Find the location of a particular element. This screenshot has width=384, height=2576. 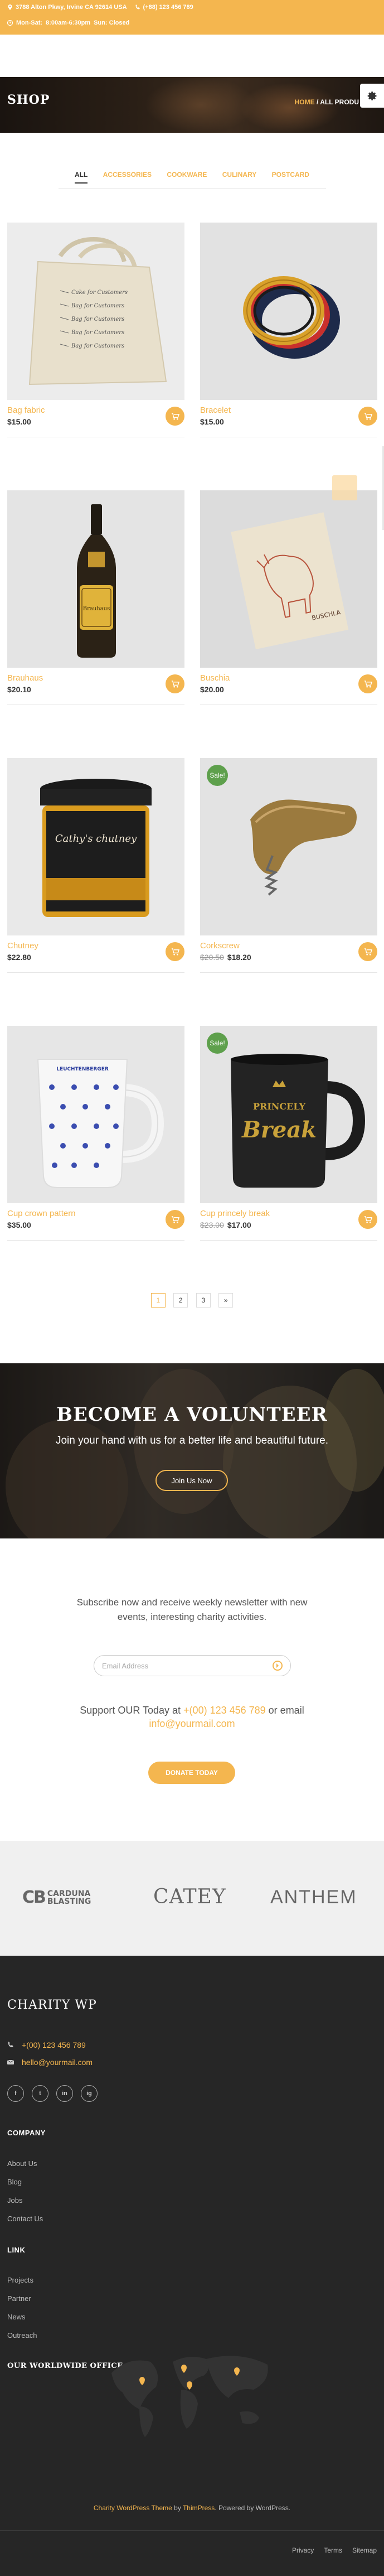

product-name: Brauhaus is located at coordinates (25, 678).